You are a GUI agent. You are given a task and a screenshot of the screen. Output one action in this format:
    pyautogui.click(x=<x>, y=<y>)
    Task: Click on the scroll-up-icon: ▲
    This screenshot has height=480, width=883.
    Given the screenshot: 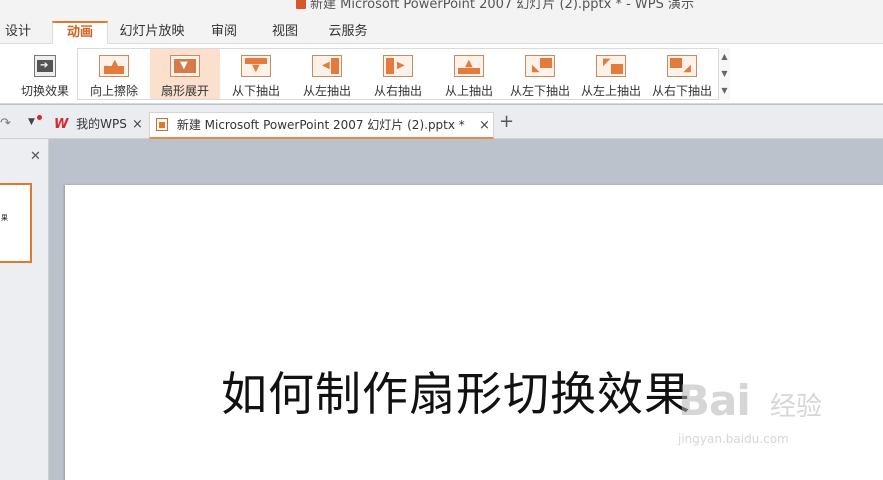 What is the action you would take?
    pyautogui.click(x=724, y=56)
    